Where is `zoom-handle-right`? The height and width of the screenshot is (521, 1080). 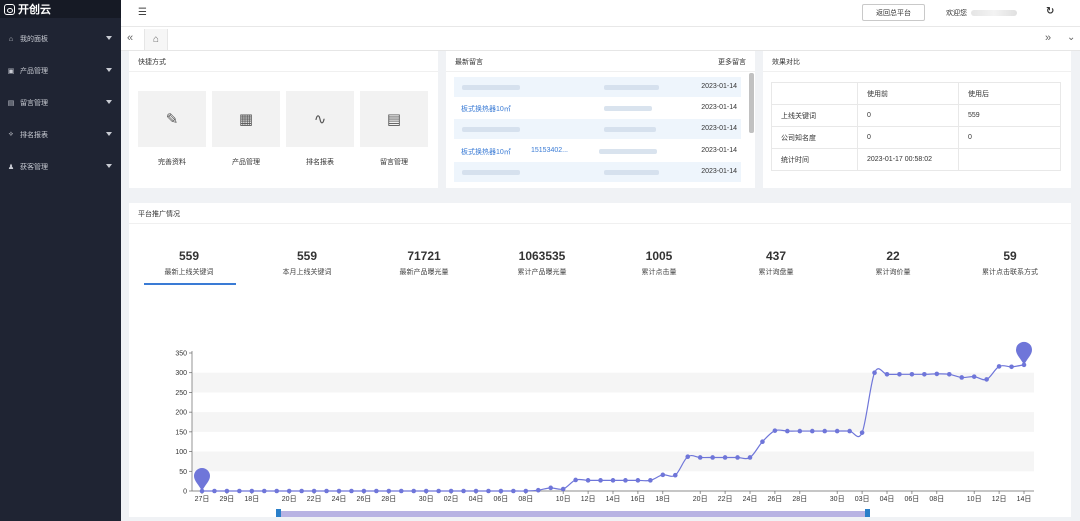
zoom-handle-right is located at coordinates (867, 513).